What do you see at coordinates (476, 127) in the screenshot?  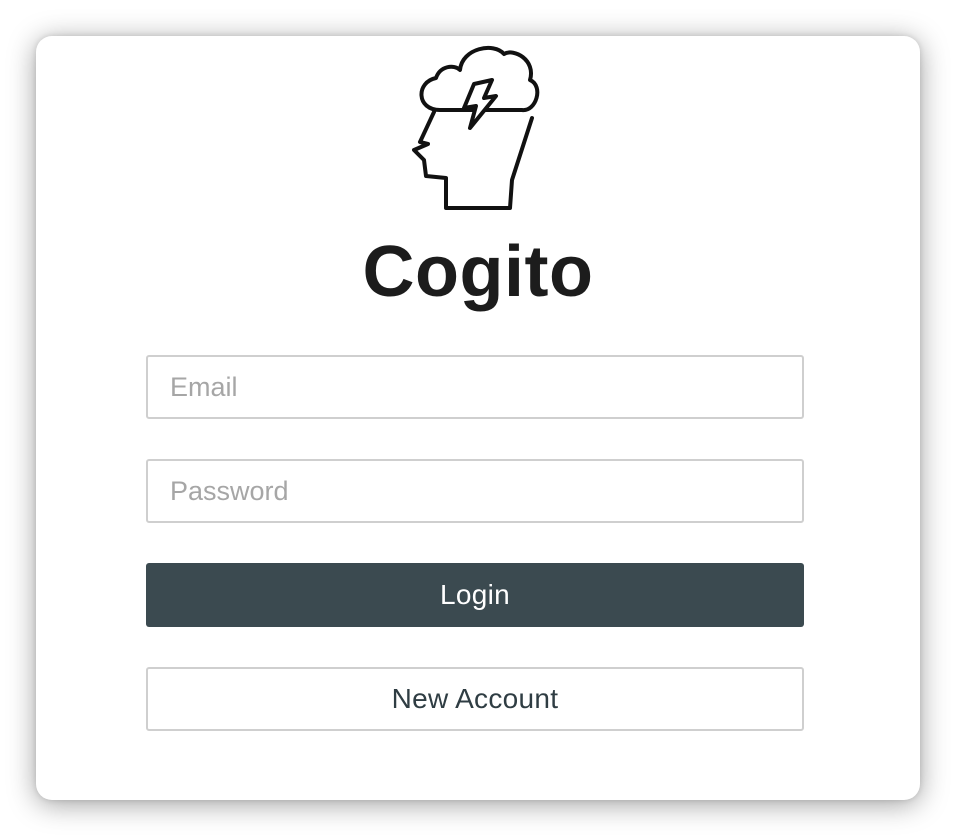 I see `head-with-storm-cloud-icon` at bounding box center [476, 127].